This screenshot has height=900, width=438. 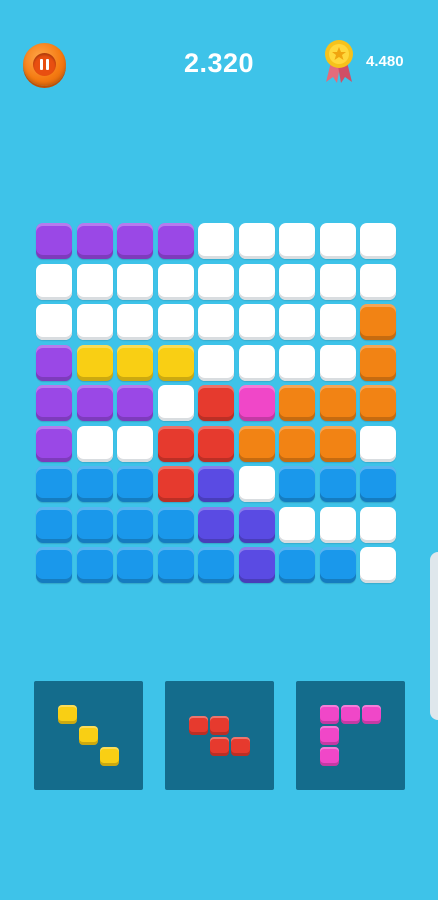 I want to click on pause-button, so click(x=44, y=64).